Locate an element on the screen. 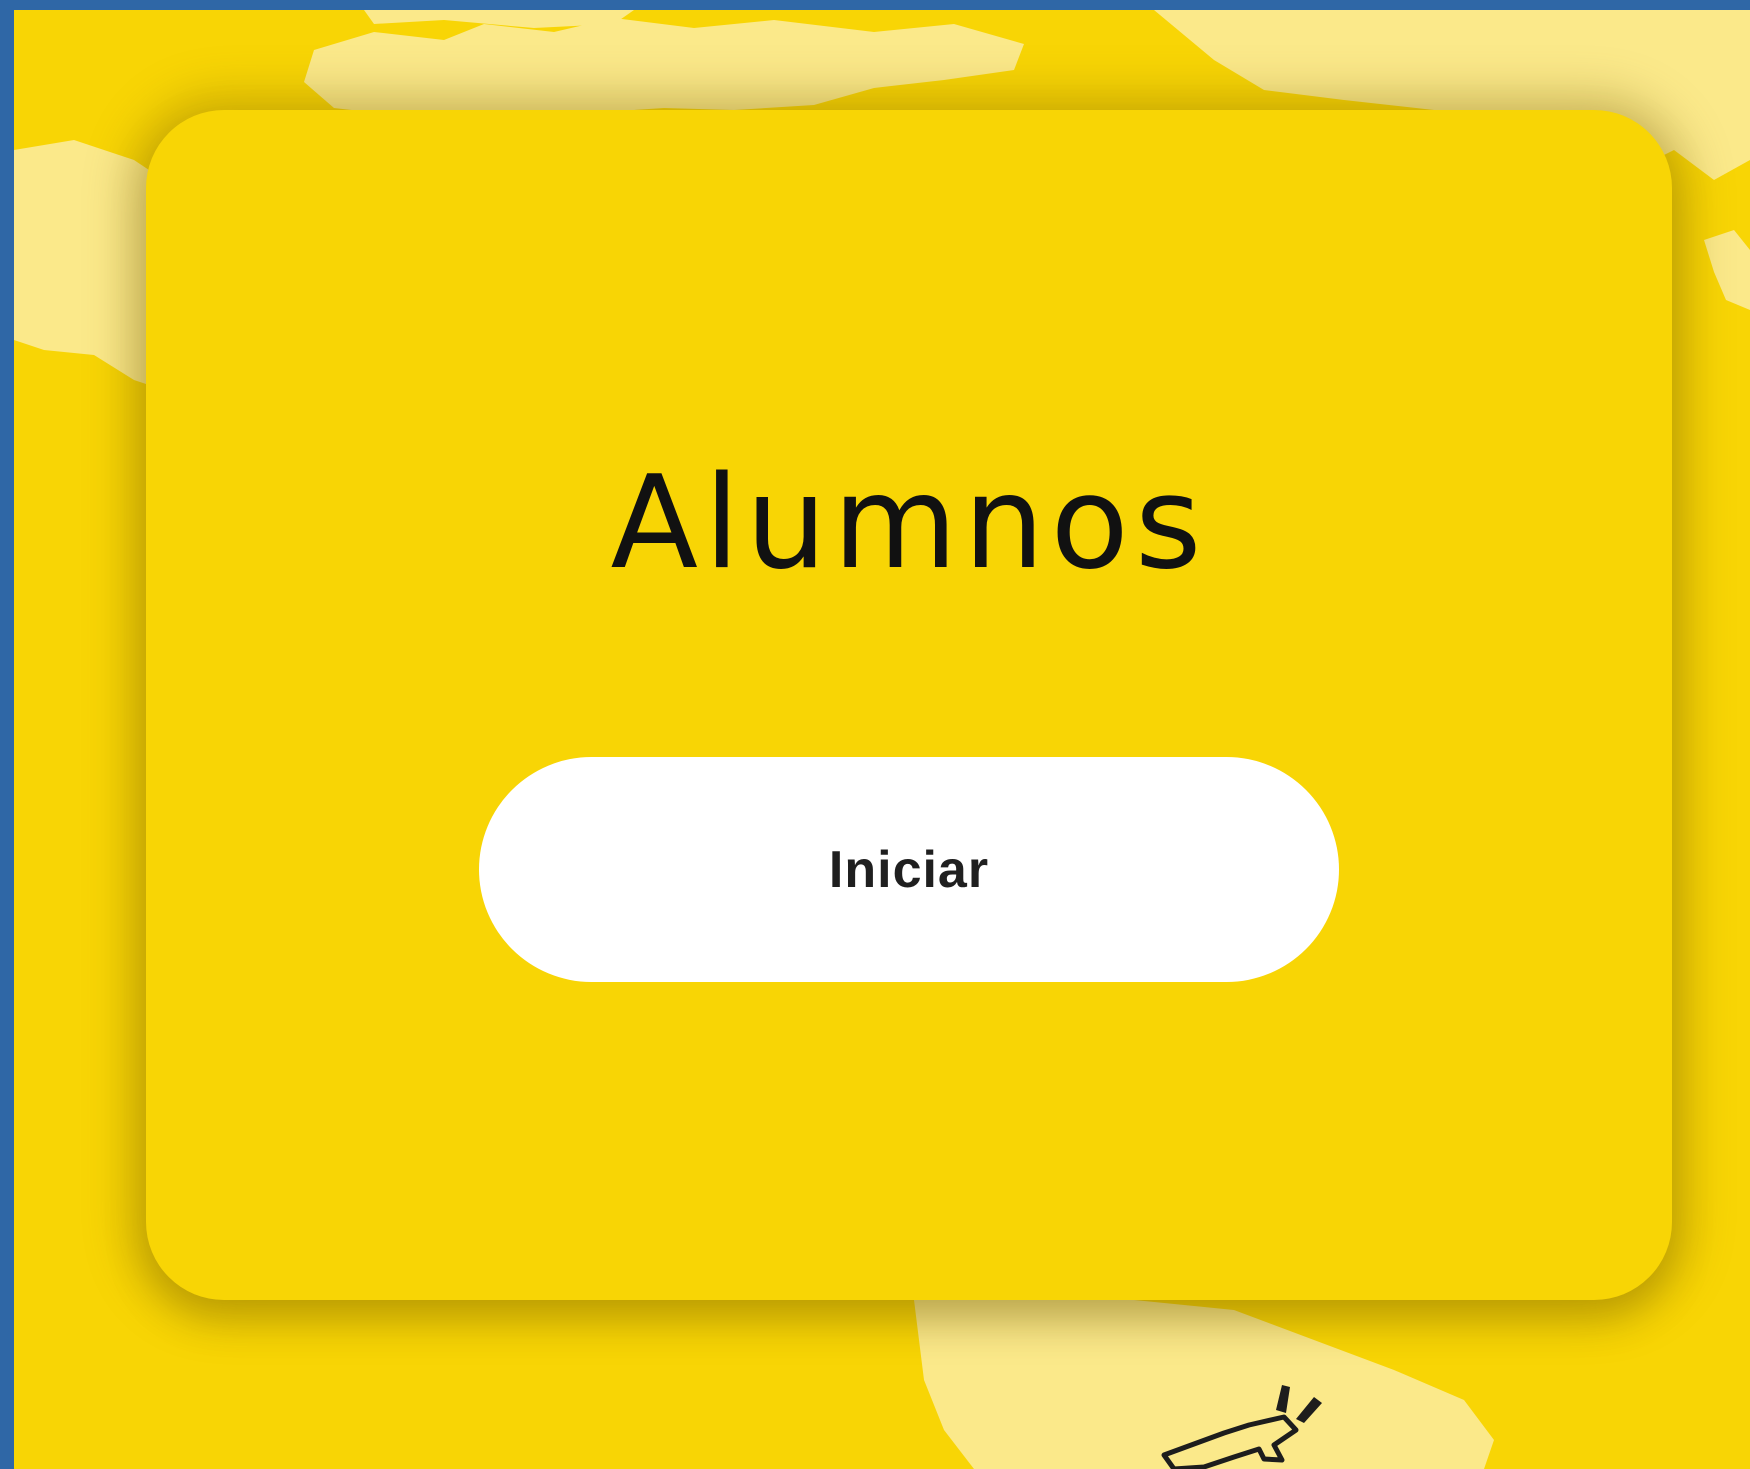 Image resolution: width=1750 pixels, height=1469 pixels. card-title: Alumnos is located at coordinates (909, 523).